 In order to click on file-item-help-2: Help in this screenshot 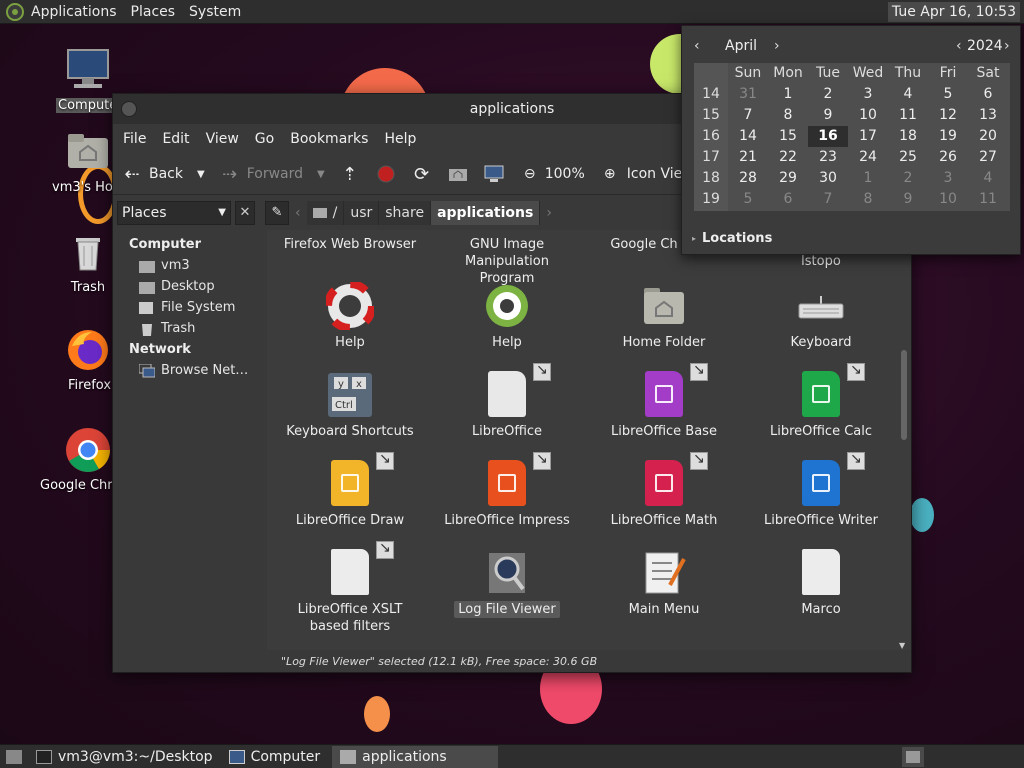, I will do `click(507, 316)`.